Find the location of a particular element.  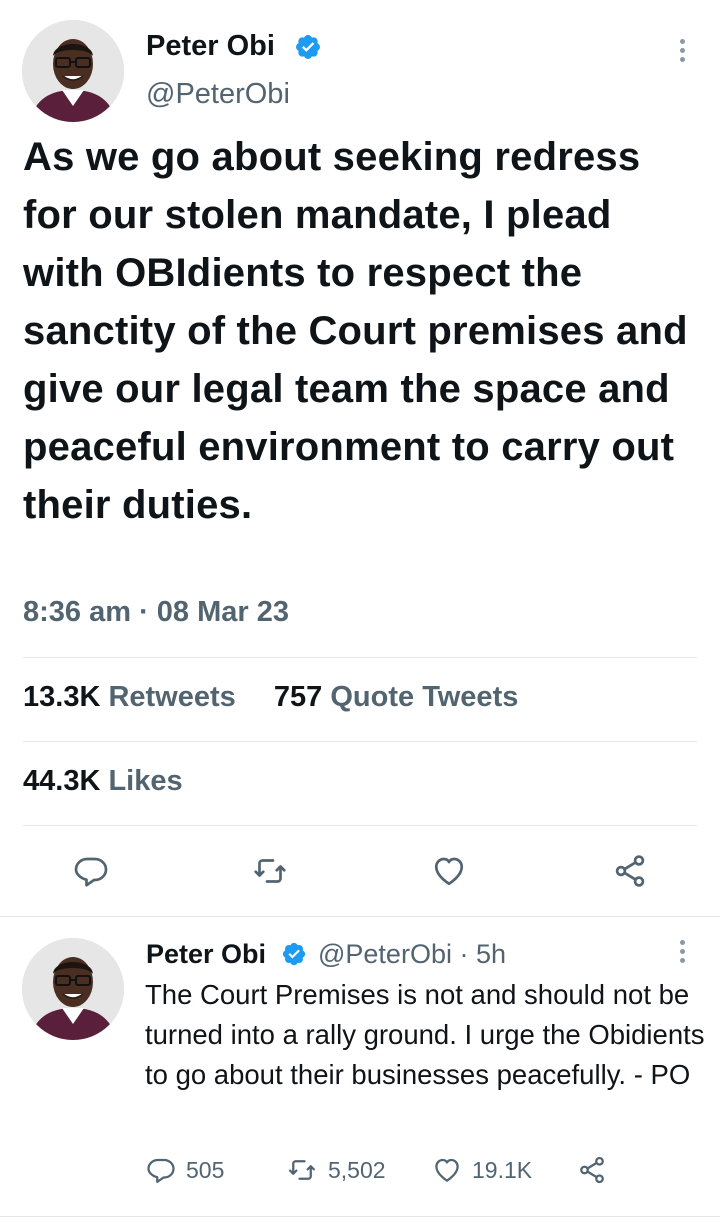

reply-count: 505 is located at coordinates (205, 1169).